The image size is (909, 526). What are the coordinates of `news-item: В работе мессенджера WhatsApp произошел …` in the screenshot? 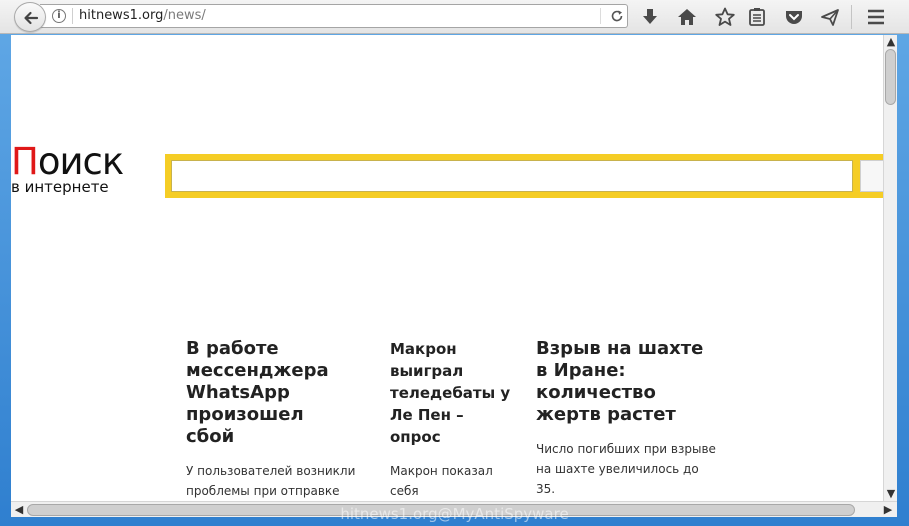 It's located at (271, 419).